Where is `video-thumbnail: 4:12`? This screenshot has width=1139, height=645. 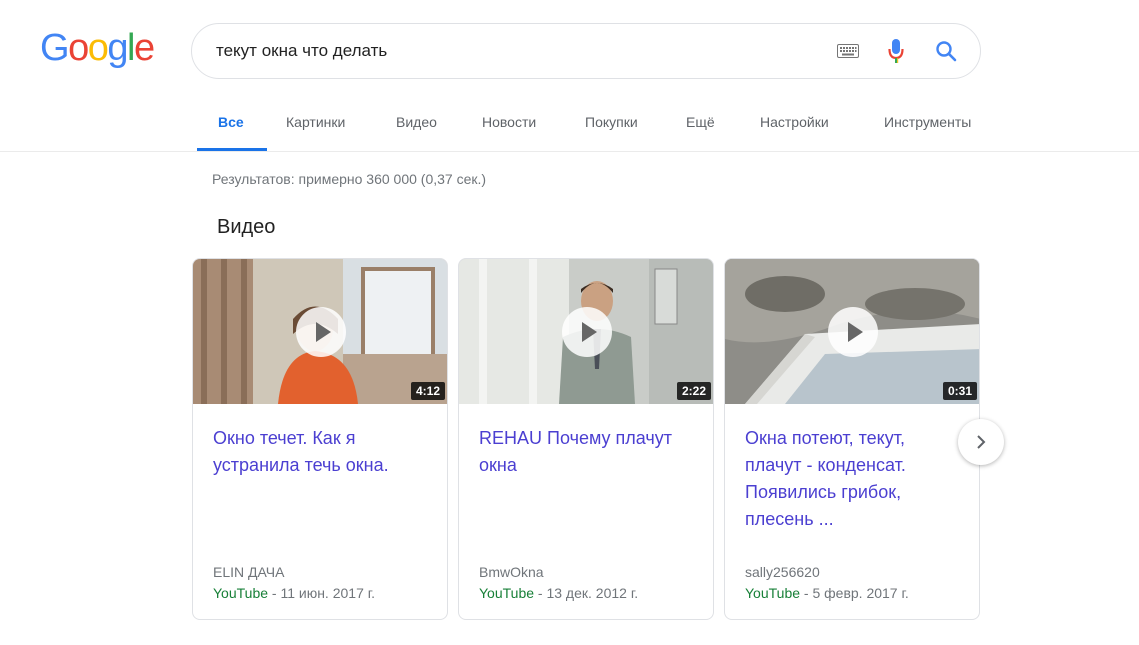 video-thumbnail: 4:12 is located at coordinates (320, 331).